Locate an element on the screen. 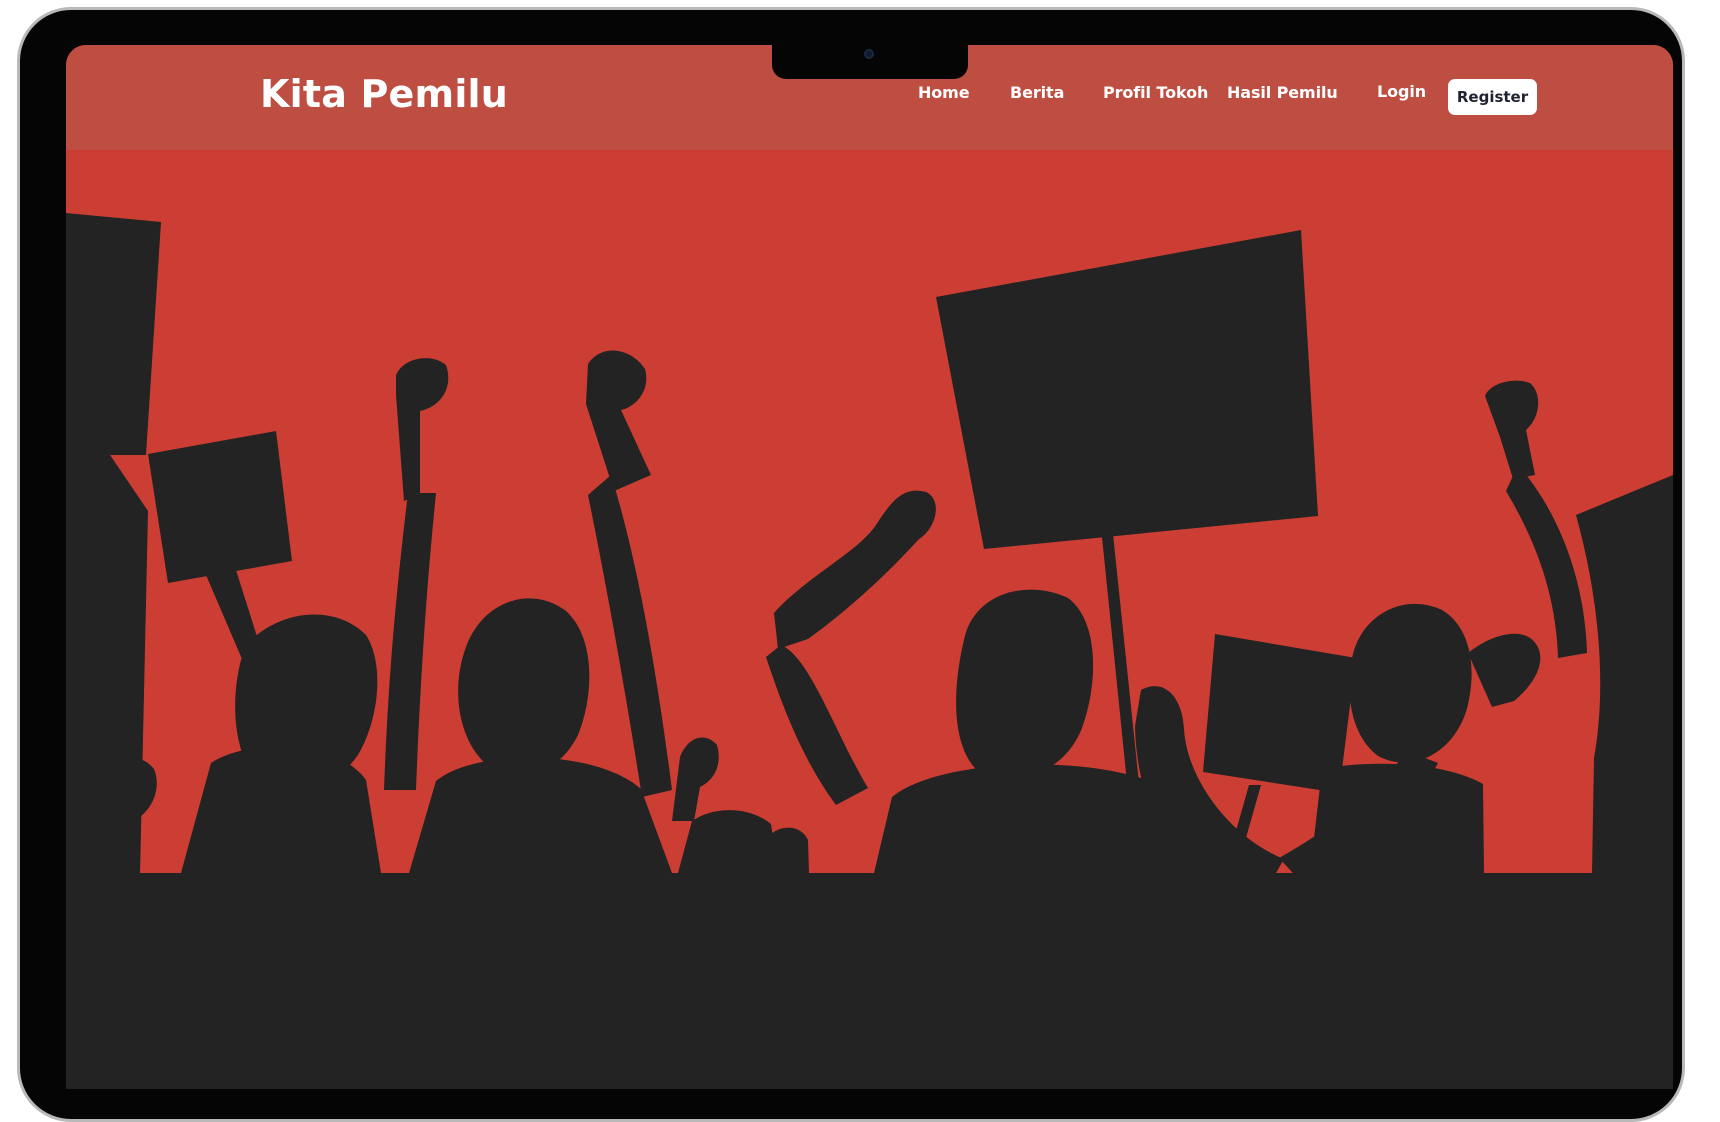  nav-profil-tokoh: Profil Tokoh is located at coordinates (1155, 93).